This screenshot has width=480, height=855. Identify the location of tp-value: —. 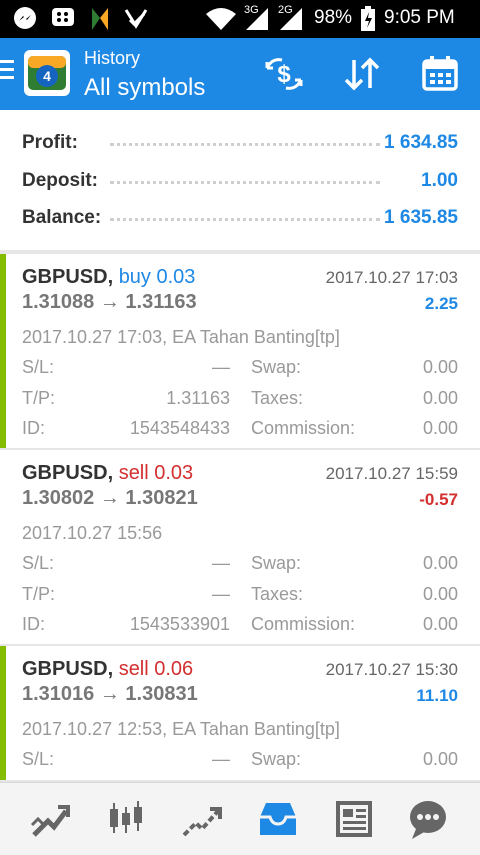
(221, 594).